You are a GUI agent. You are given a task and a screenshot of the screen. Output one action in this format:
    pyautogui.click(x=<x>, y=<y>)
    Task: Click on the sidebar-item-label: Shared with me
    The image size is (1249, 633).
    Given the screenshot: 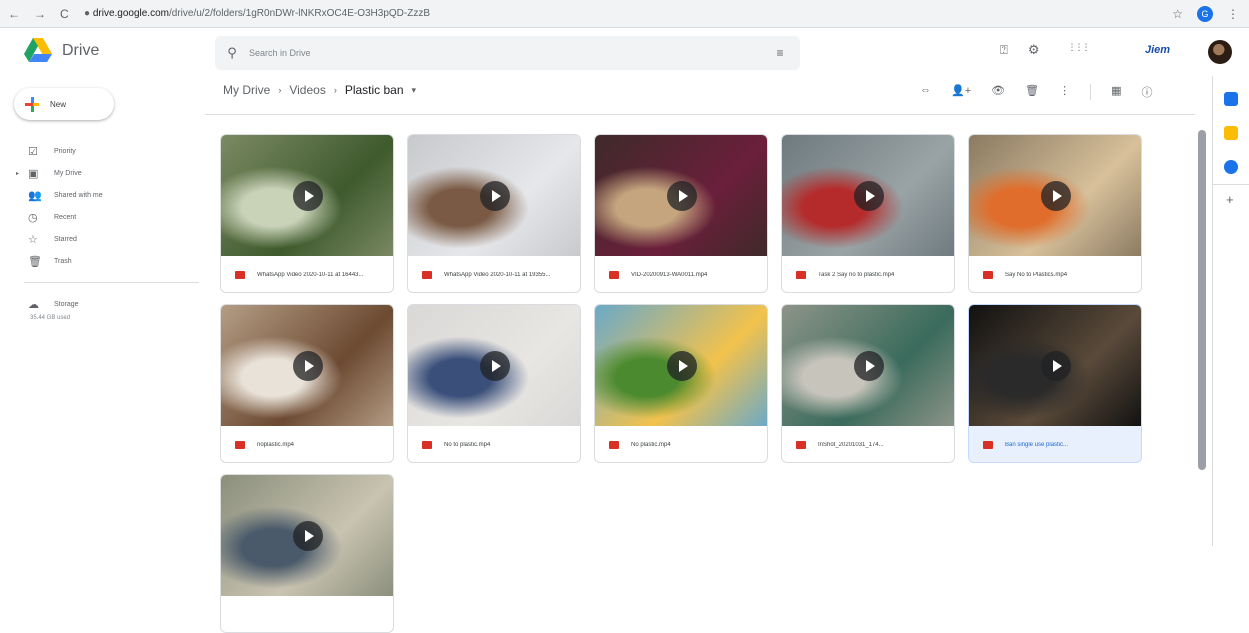 What is the action you would take?
    pyautogui.click(x=78, y=195)
    